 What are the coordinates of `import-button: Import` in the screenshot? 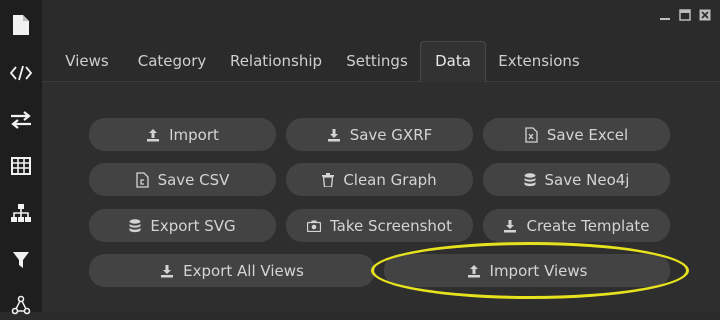 It's located at (182, 134).